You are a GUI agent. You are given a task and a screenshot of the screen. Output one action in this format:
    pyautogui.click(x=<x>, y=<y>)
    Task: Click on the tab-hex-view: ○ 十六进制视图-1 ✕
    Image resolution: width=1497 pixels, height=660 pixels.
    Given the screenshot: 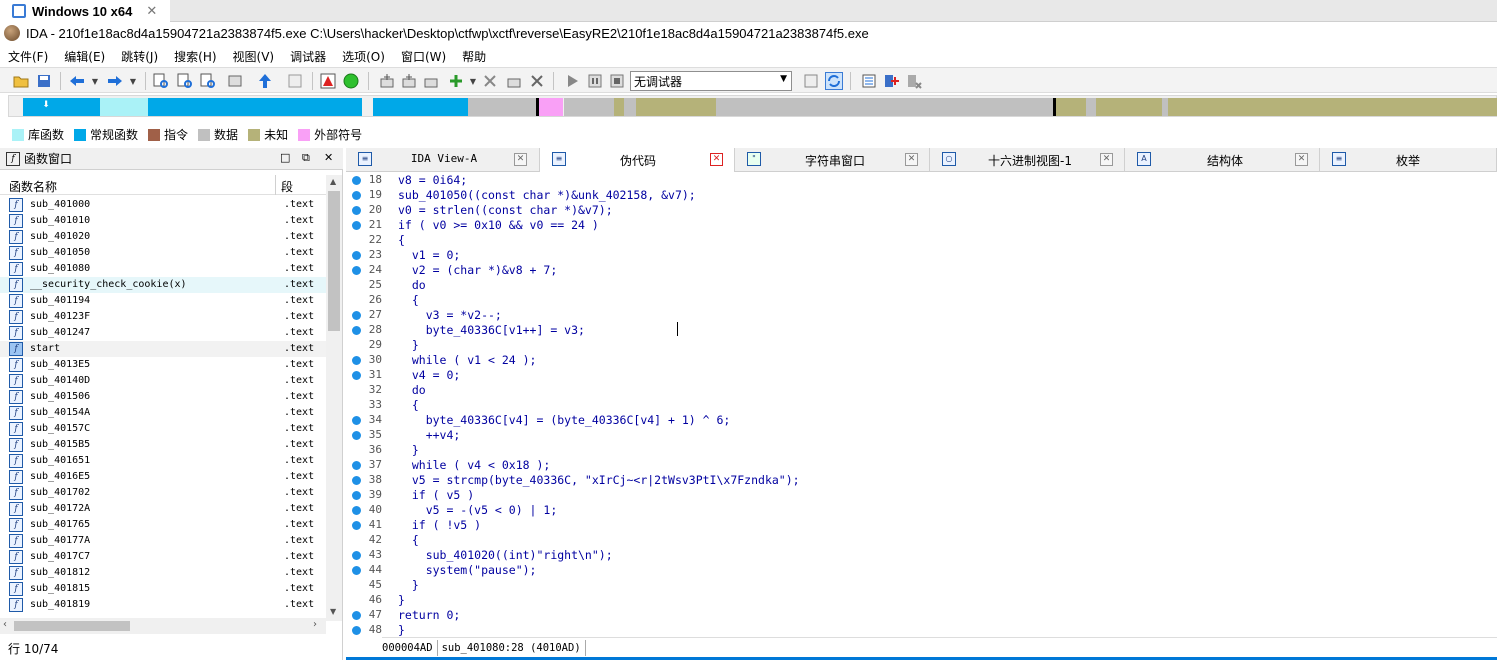 What is the action you would take?
    pyautogui.click(x=1027, y=160)
    